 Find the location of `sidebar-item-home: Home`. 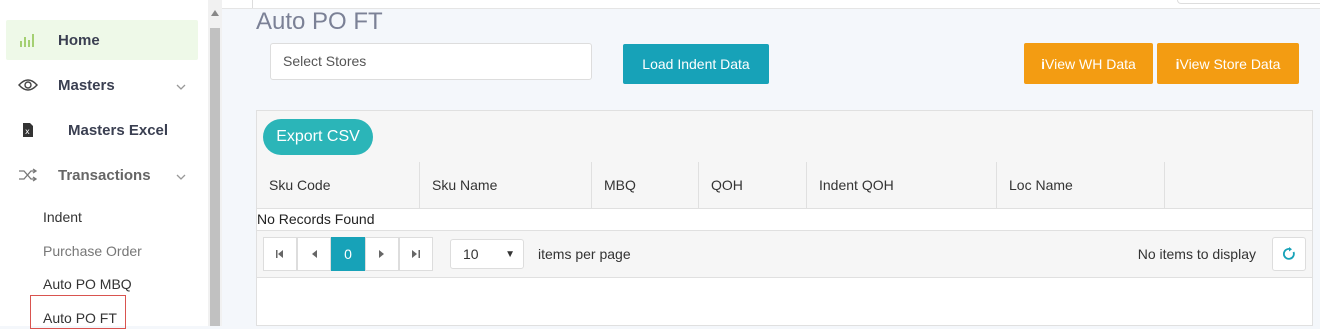

sidebar-item-home: Home is located at coordinates (102, 40).